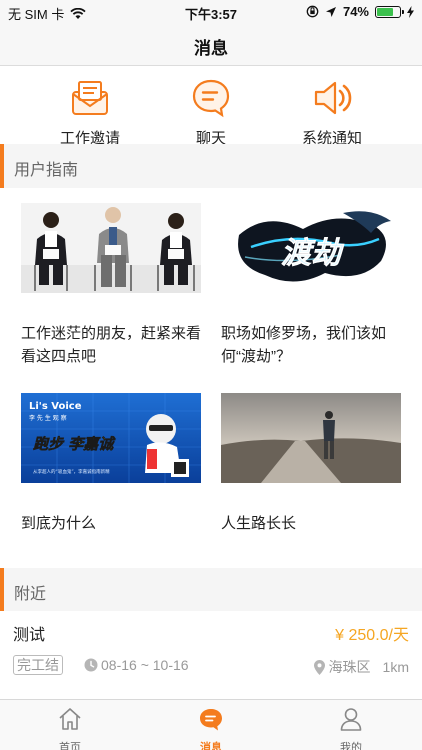 This screenshot has width=422, height=750. I want to click on tab-label: 首页, so click(70, 746).